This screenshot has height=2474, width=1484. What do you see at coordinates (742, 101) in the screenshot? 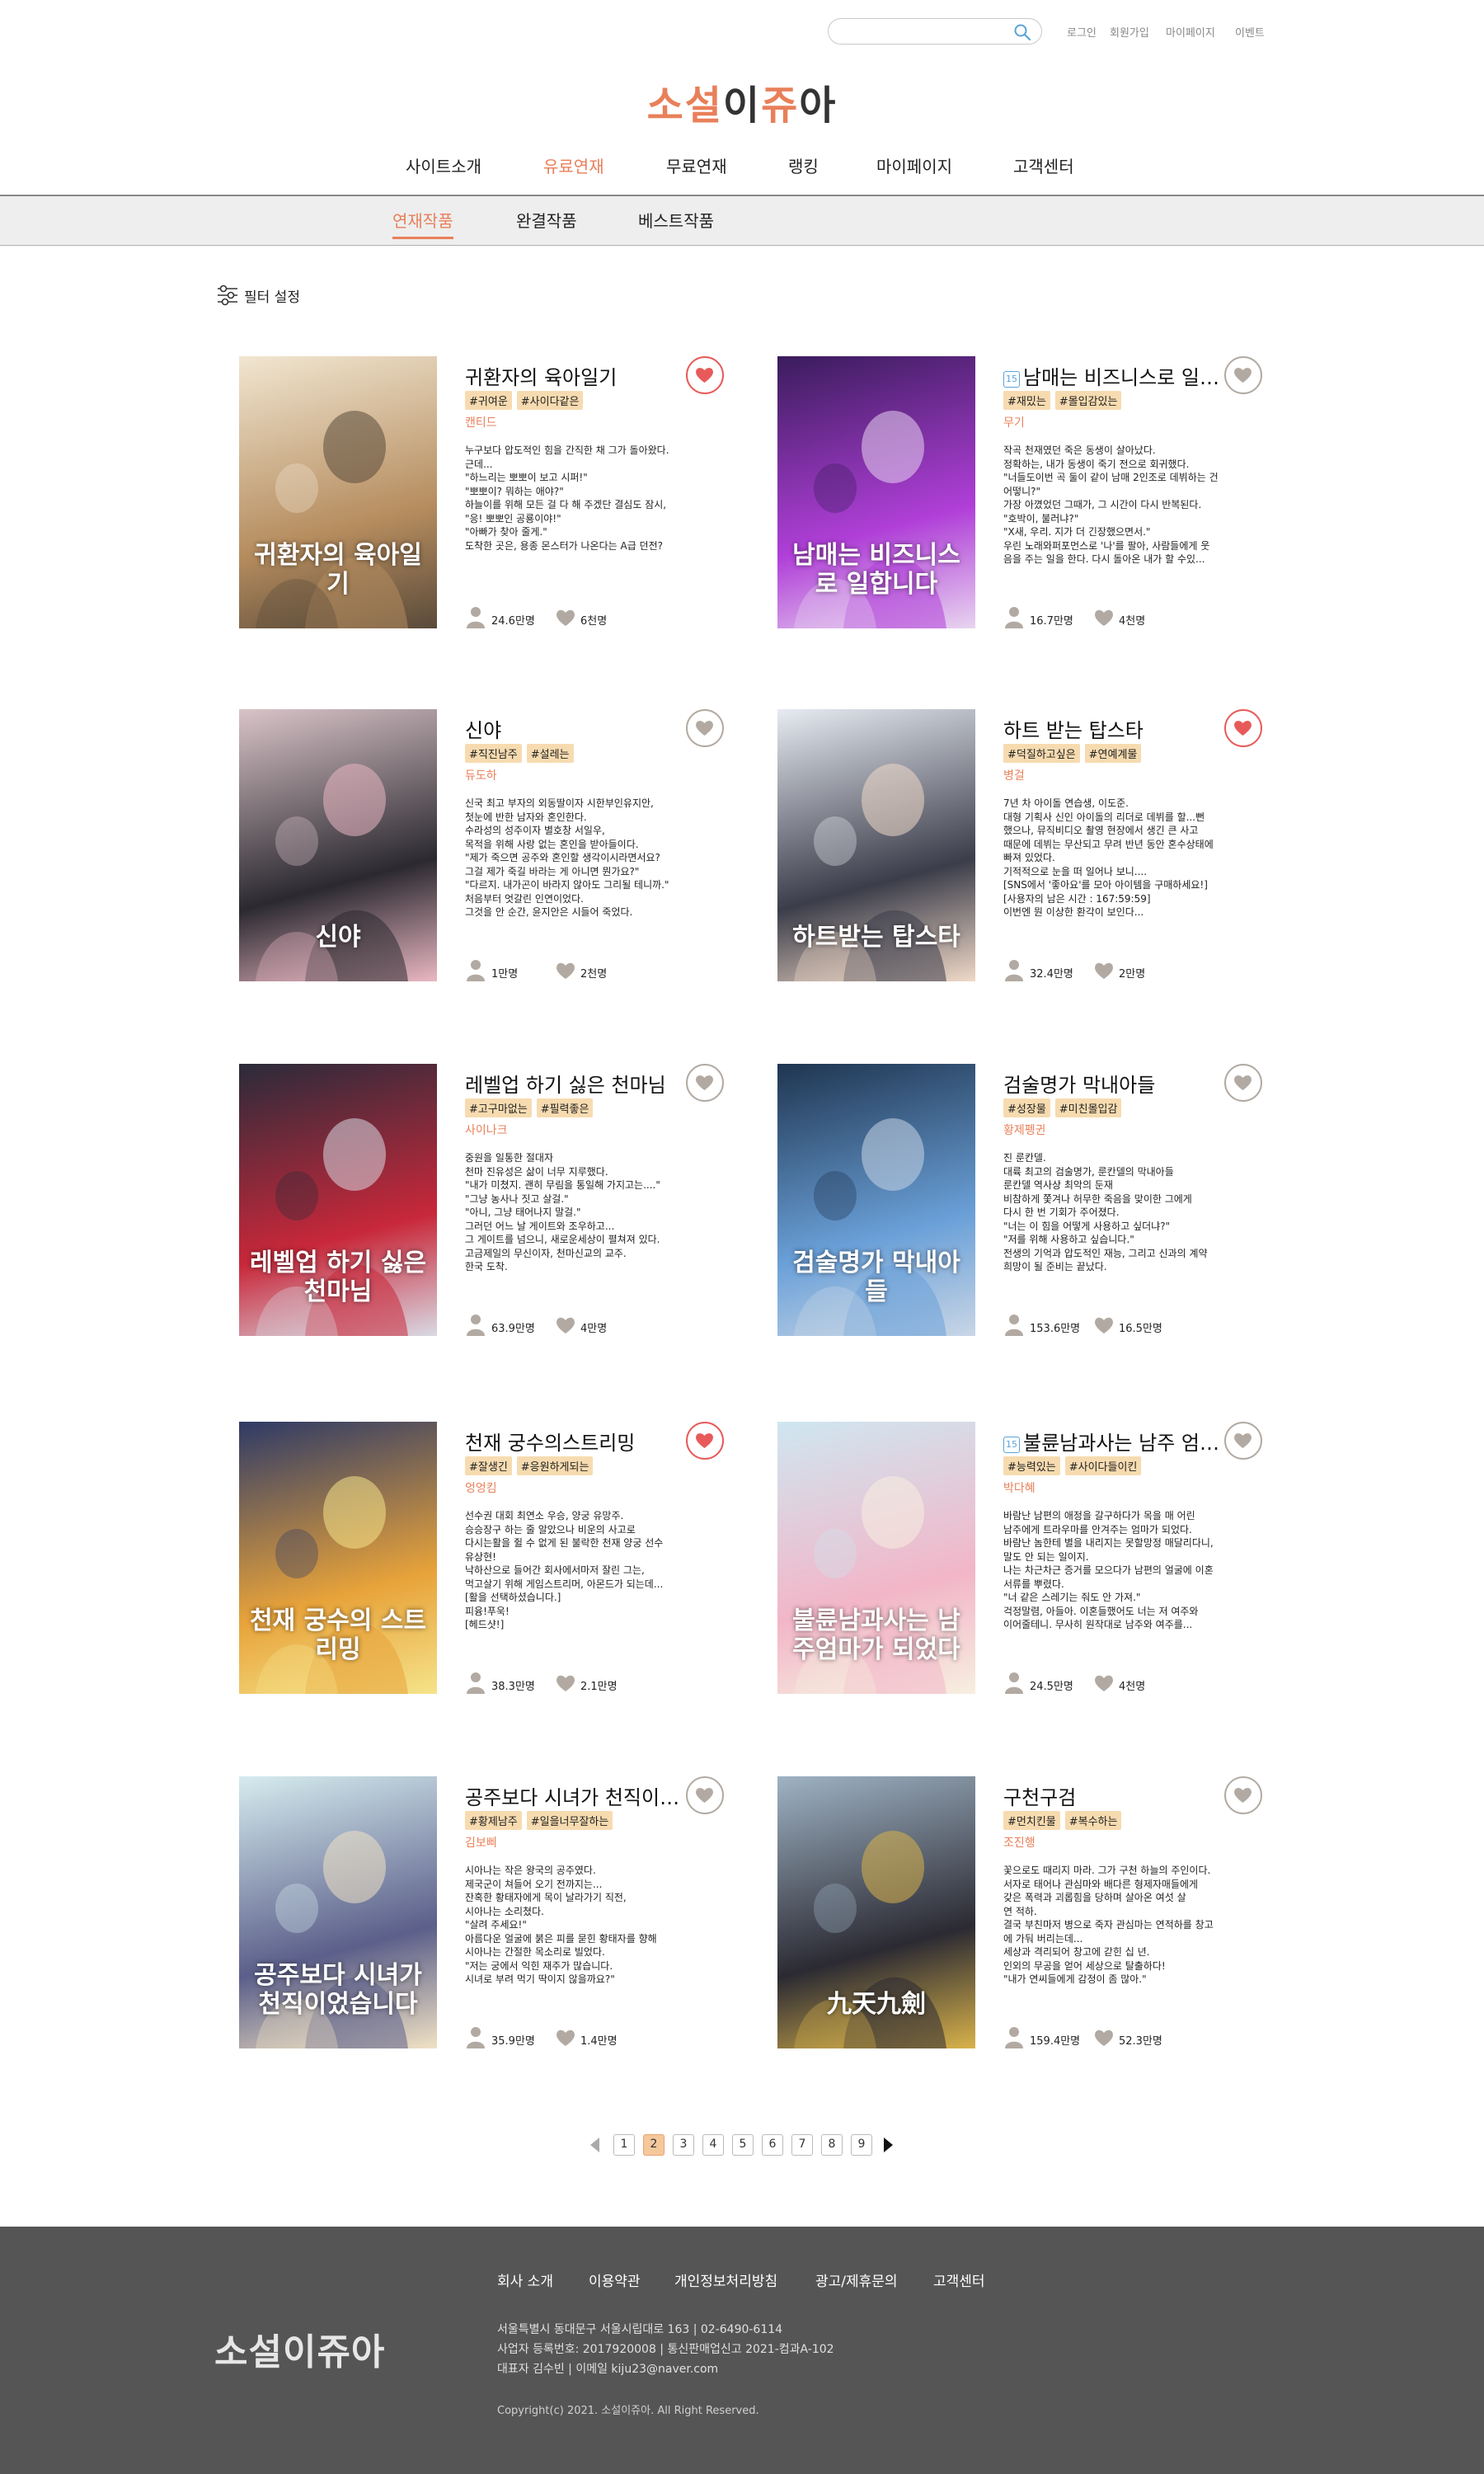
I see `site-logo: 소설이쥬아` at bounding box center [742, 101].